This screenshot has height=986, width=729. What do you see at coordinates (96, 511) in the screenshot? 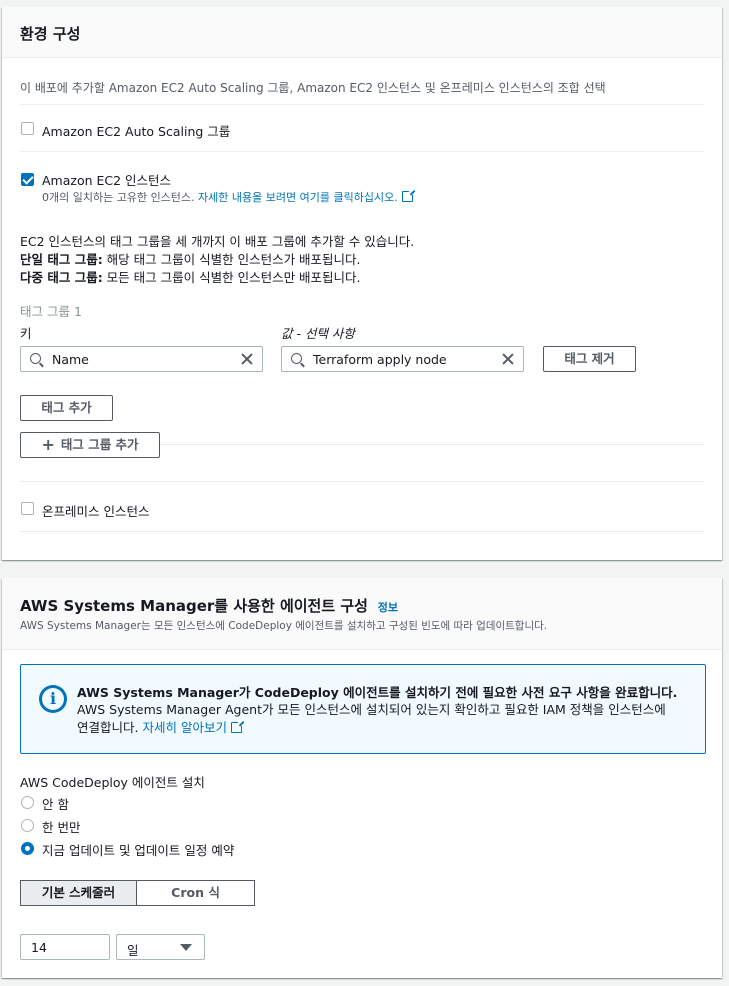
I see `onprem-label: 온프레미스 인스턴스` at bounding box center [96, 511].